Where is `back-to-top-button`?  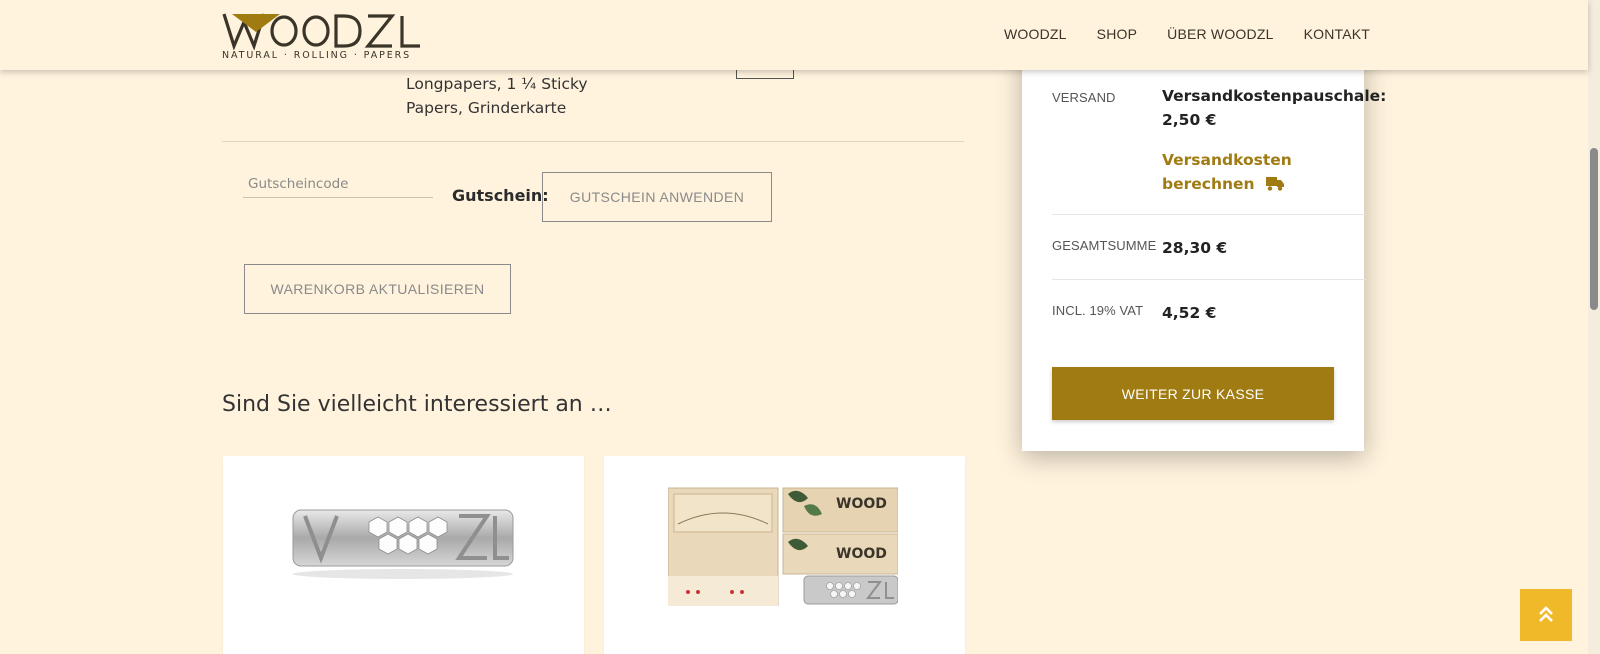
back-to-top-button is located at coordinates (1546, 615).